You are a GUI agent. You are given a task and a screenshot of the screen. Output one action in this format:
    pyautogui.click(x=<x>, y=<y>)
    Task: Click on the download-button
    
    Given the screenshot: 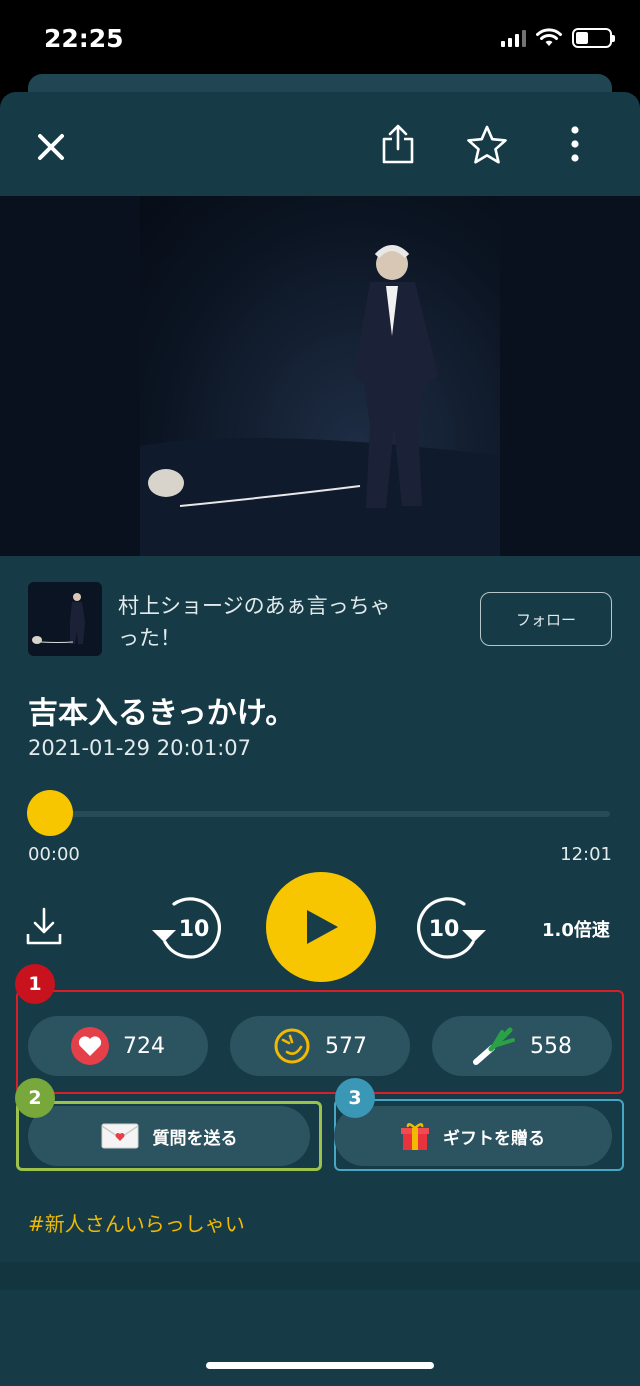 What is the action you would take?
    pyautogui.click(x=44, y=926)
    